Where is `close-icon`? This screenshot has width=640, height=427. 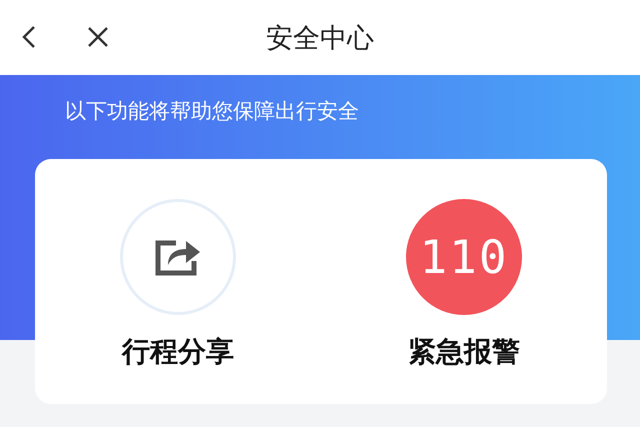
close-icon is located at coordinates (98, 37).